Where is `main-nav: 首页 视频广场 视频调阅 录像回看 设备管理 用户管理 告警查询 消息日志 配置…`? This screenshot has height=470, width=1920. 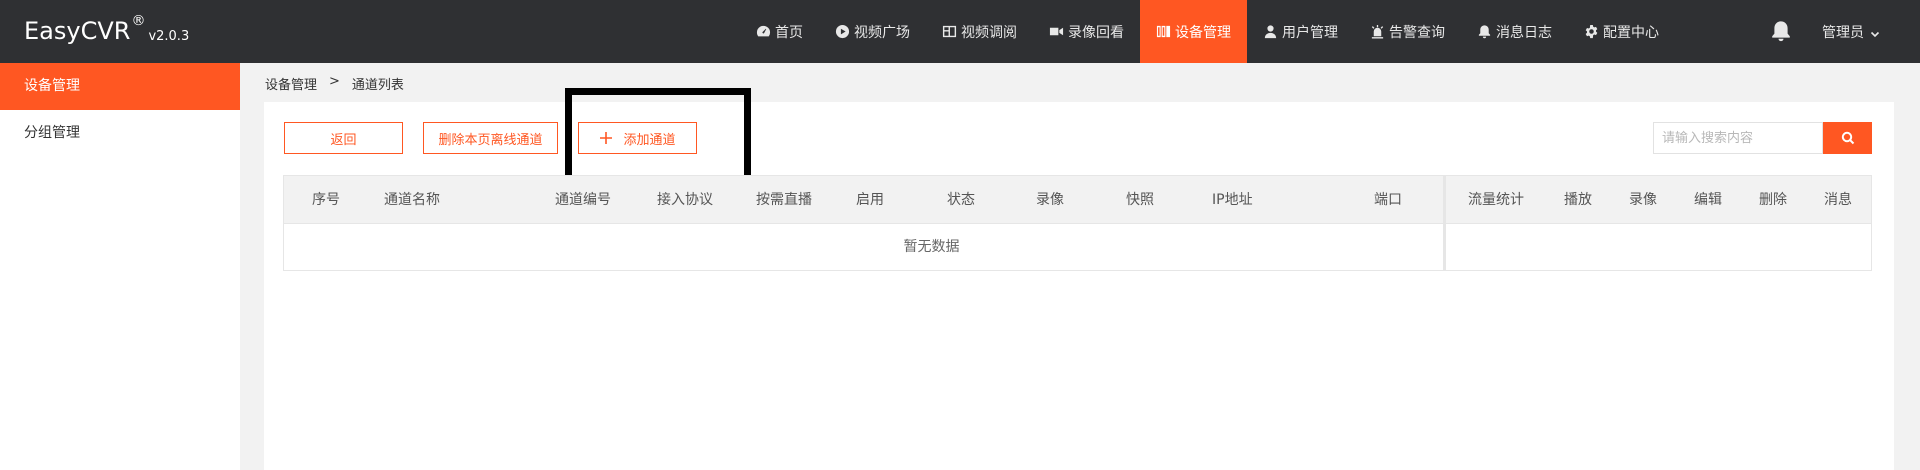 main-nav: 首页 视频广场 视频调阅 录像回看 设备管理 用户管理 告警查询 消息日志 配置… is located at coordinates (1207, 31).